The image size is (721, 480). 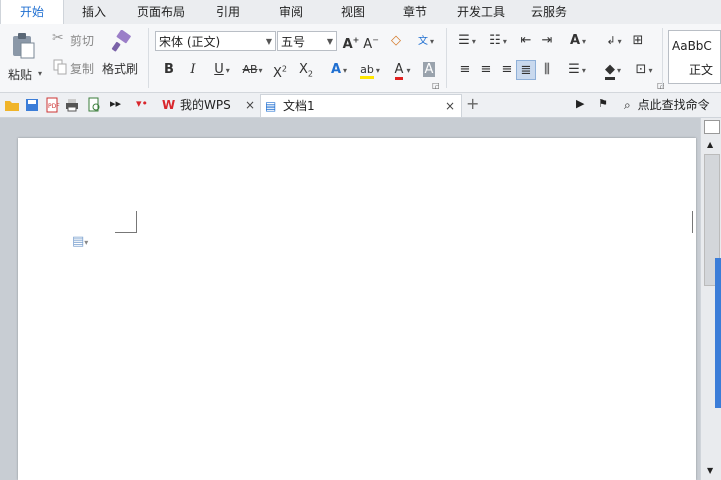 I want to click on command-search: ⌕ 点此查找命令, so click(x=672, y=105).